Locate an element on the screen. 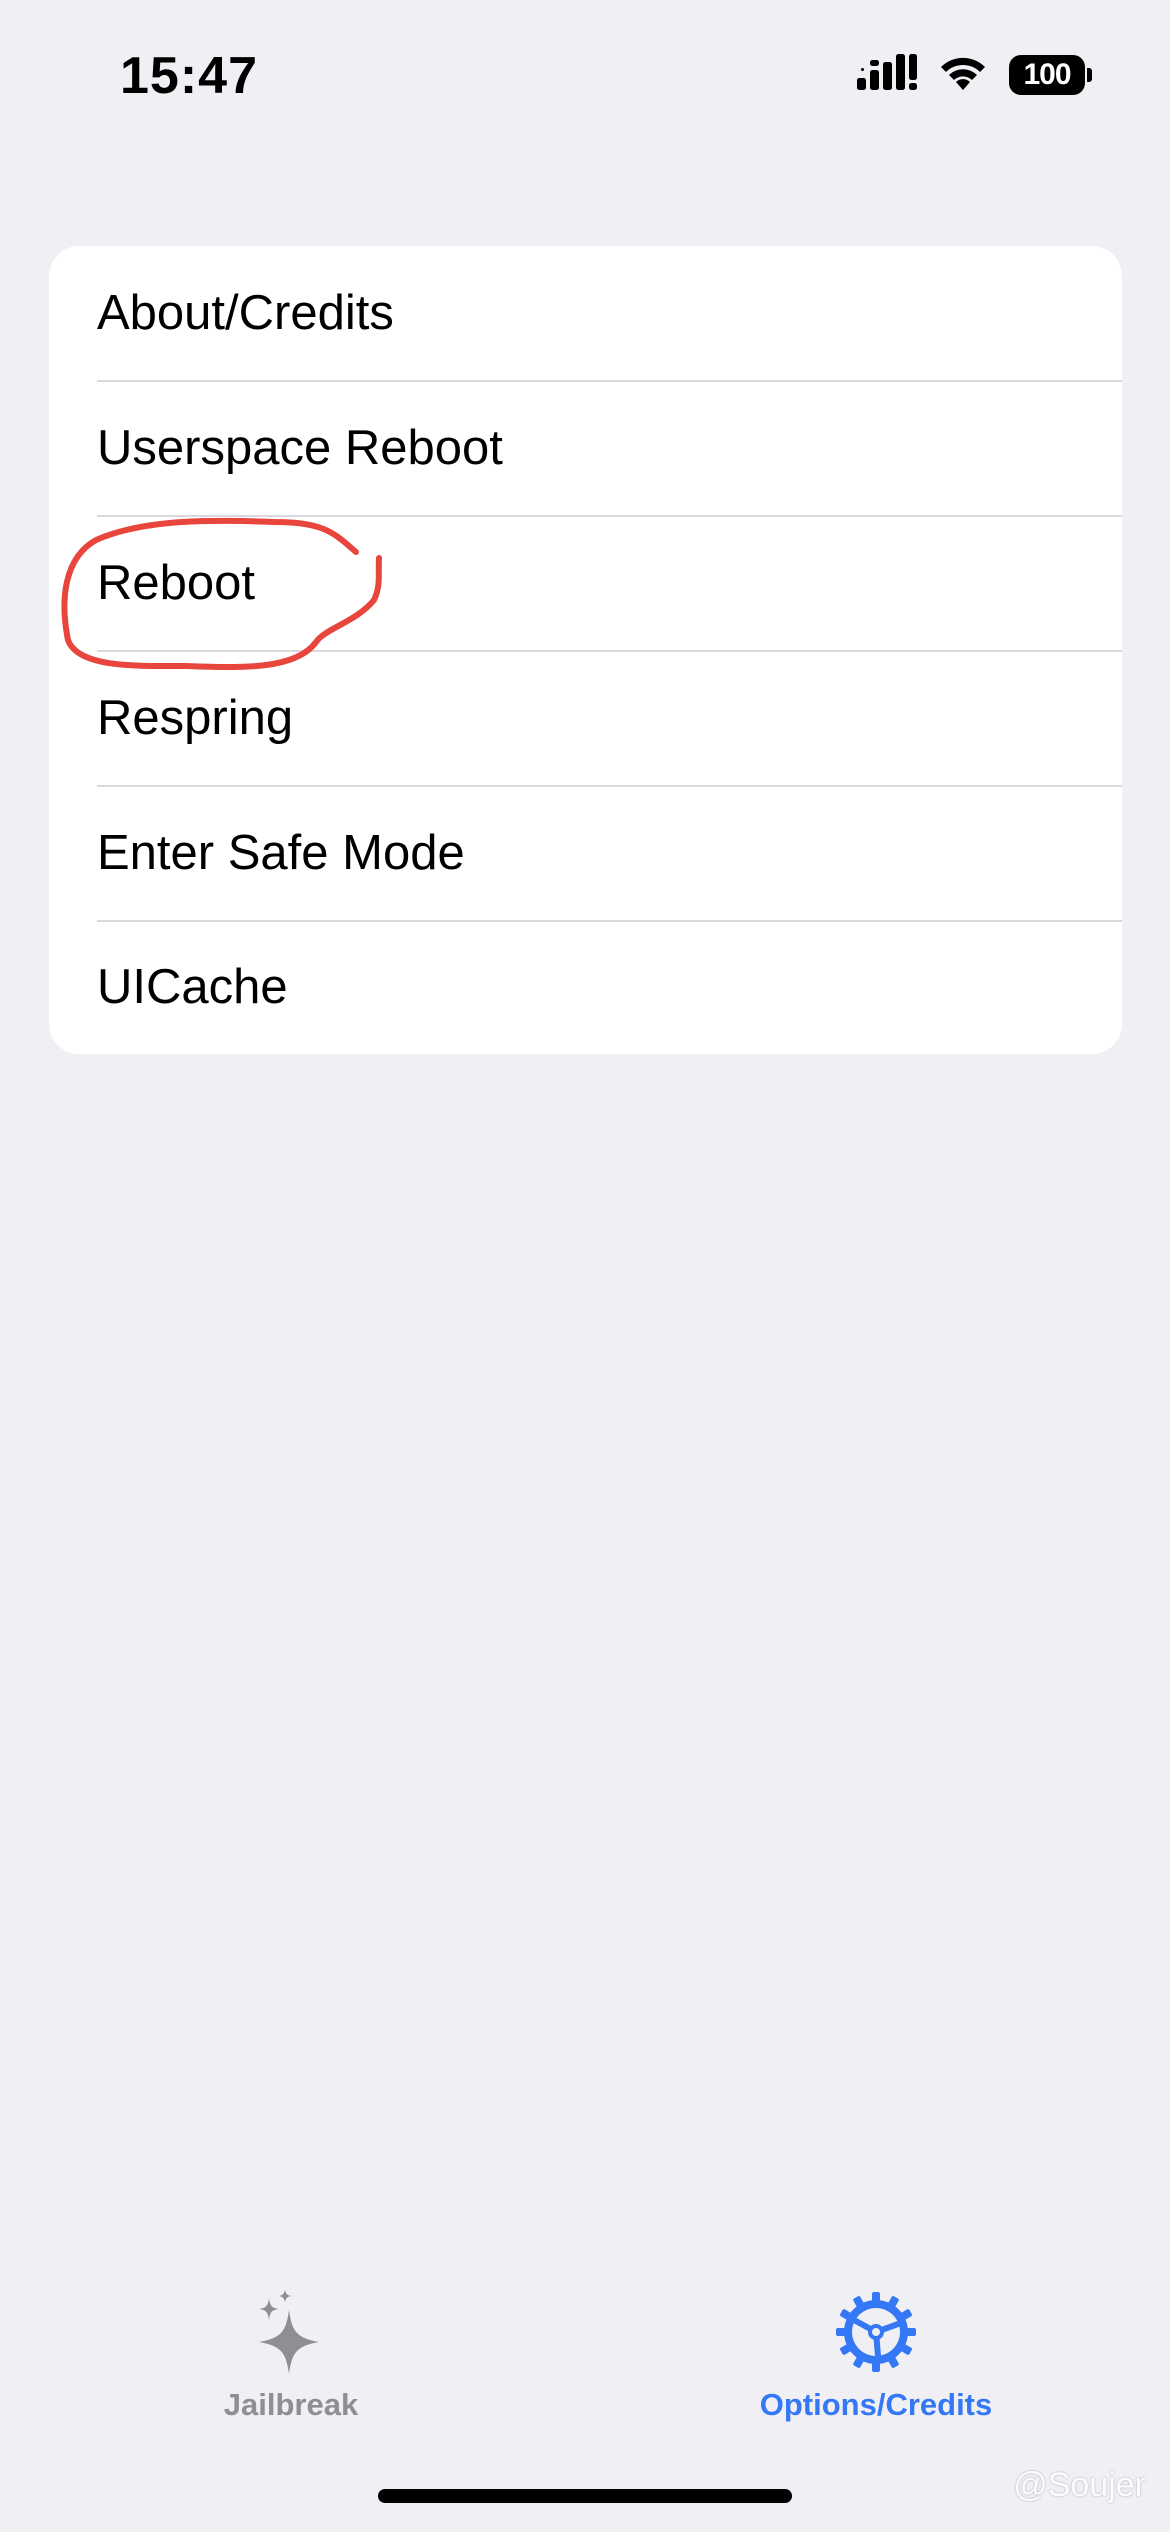  battery-level: 100 is located at coordinates (1047, 74).